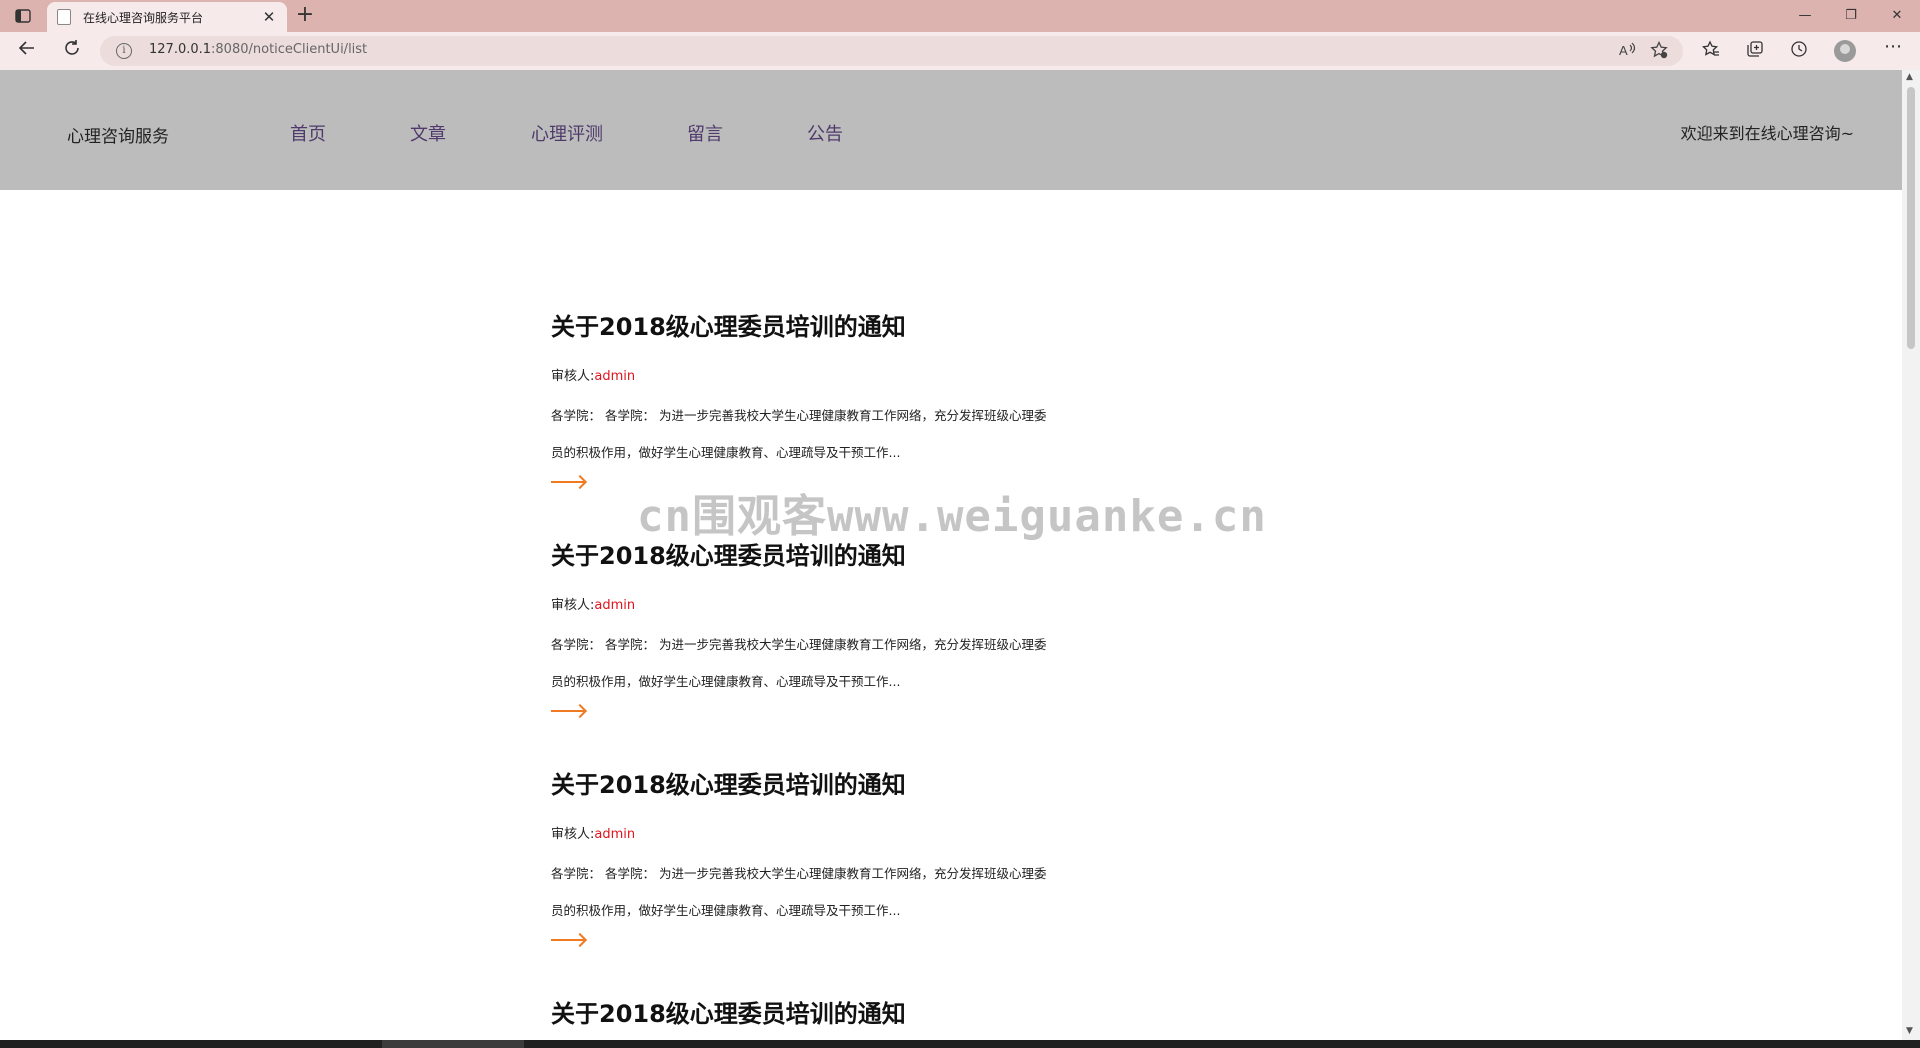  What do you see at coordinates (64, 17) in the screenshot?
I see `page-favicon-icon` at bounding box center [64, 17].